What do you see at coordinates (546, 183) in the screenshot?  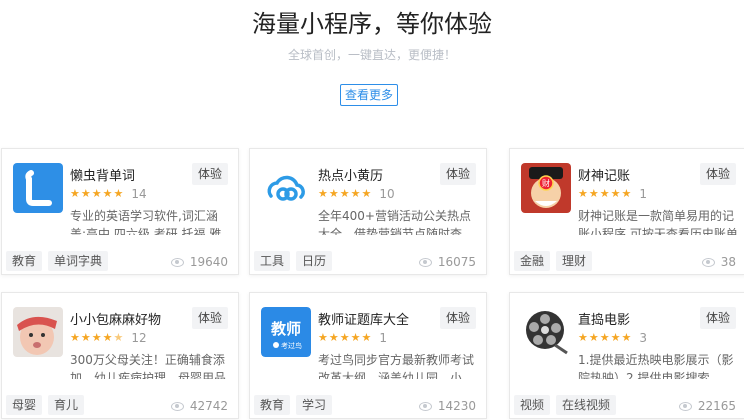 I see `svg-text: 财` at bounding box center [546, 183].